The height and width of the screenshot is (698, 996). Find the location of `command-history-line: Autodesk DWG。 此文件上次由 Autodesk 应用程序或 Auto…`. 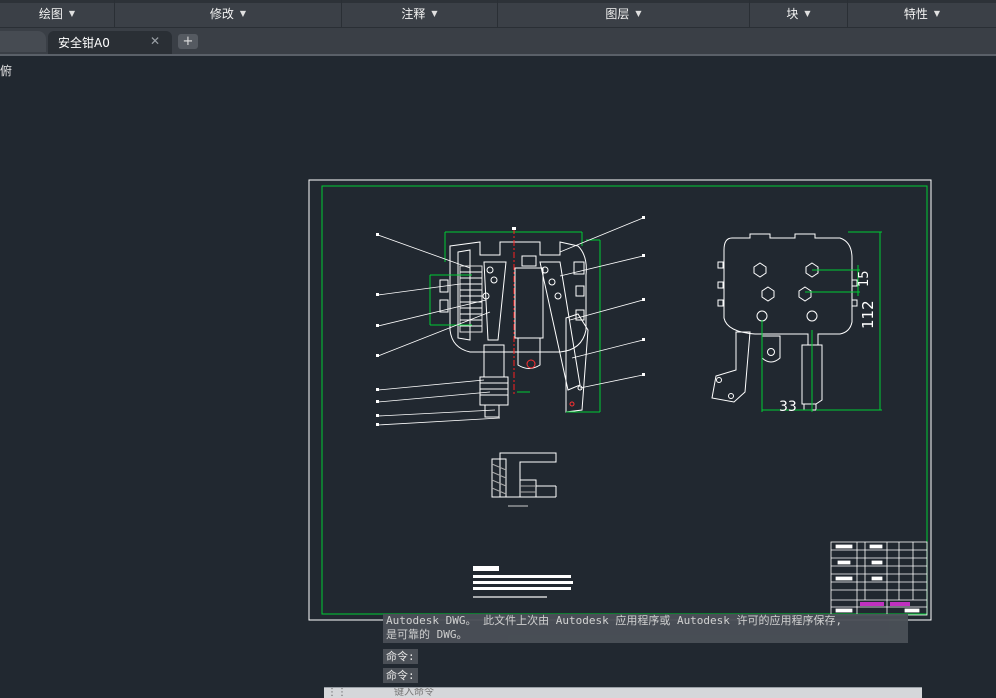

command-history-line: Autodesk DWG。 此文件上次由 Autodesk 应用程序或 Auto… is located at coordinates (614, 620).